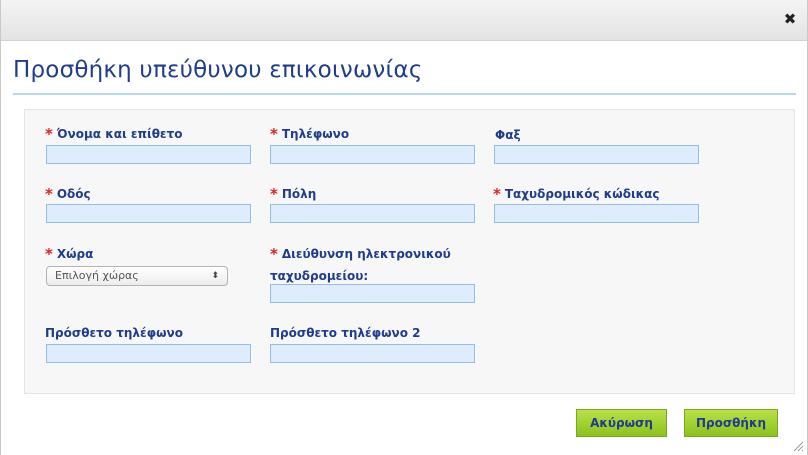 The image size is (808, 455). Describe the element at coordinates (798, 446) in the screenshot. I see `resize-grip-icon` at that location.